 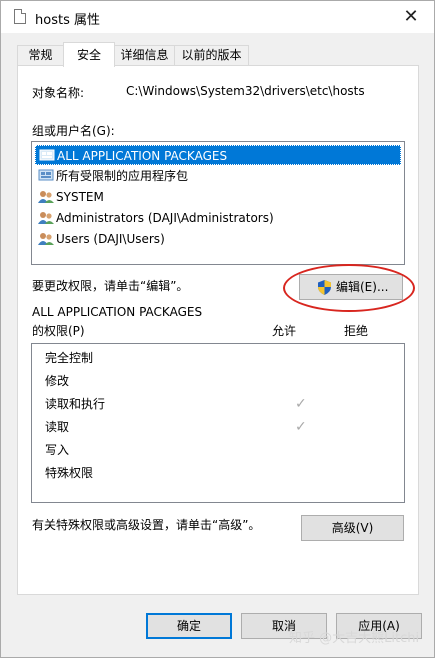 What do you see at coordinates (144, 55) in the screenshot?
I see `tab-details: 详细信息` at bounding box center [144, 55].